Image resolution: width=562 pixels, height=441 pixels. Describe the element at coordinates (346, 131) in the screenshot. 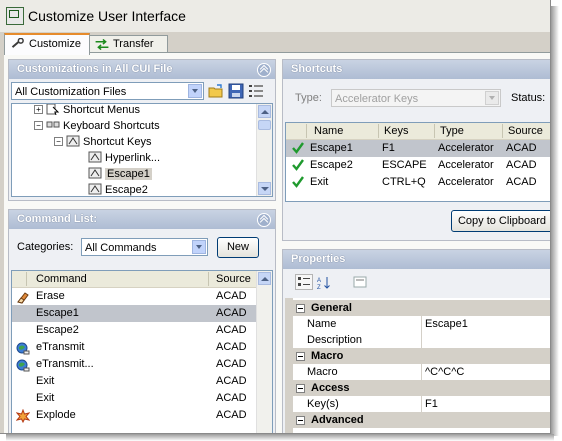

I see `col-name: Name` at that location.